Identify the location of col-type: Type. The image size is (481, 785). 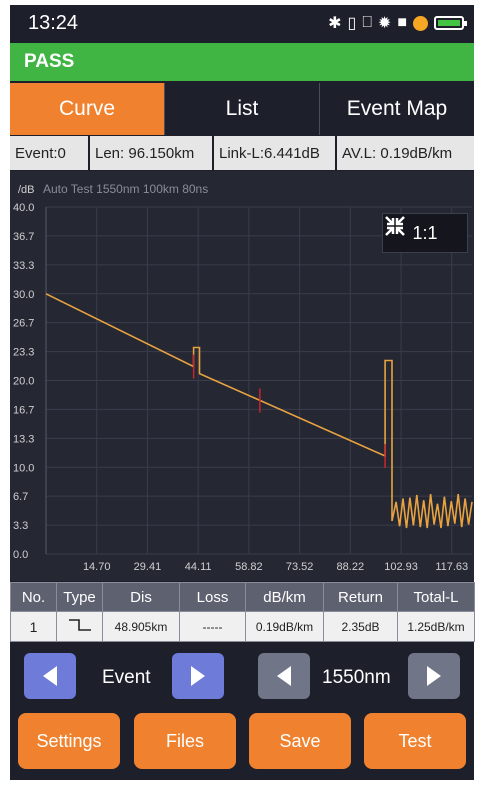
(79, 597).